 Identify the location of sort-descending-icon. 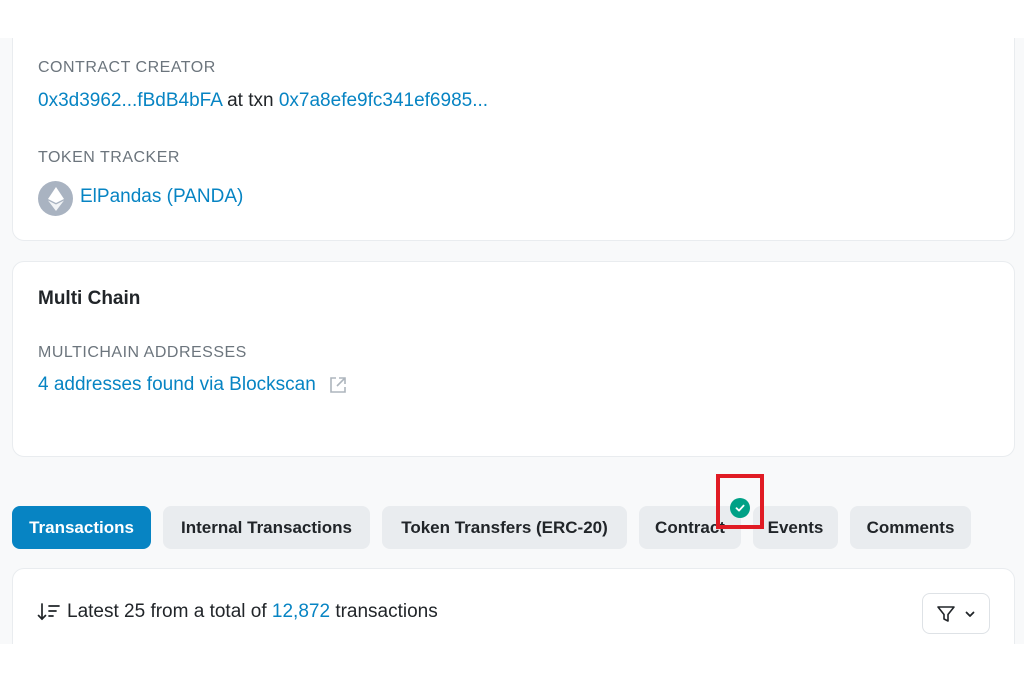
(49, 612).